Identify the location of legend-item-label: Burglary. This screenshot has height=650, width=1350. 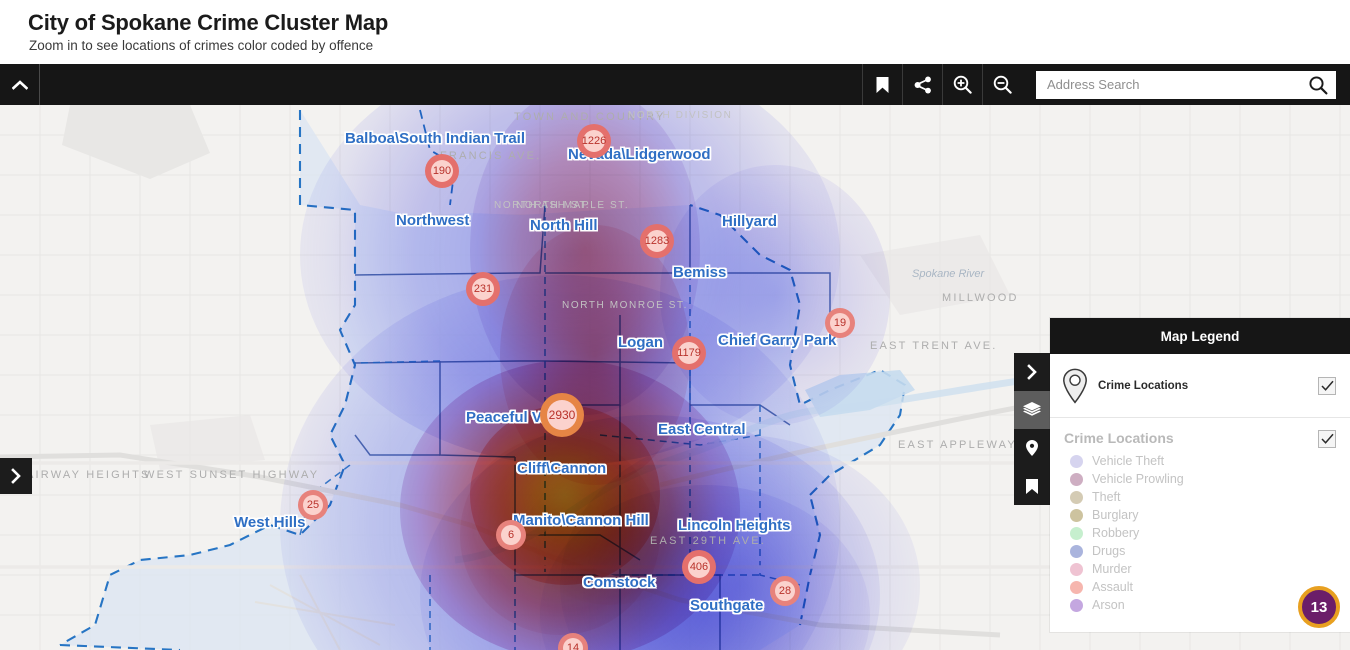
(1115, 515).